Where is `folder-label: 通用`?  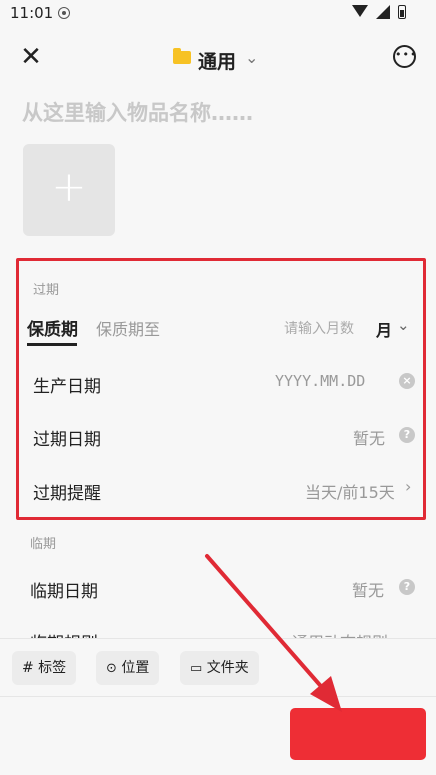 folder-label: 通用 is located at coordinates (217, 62).